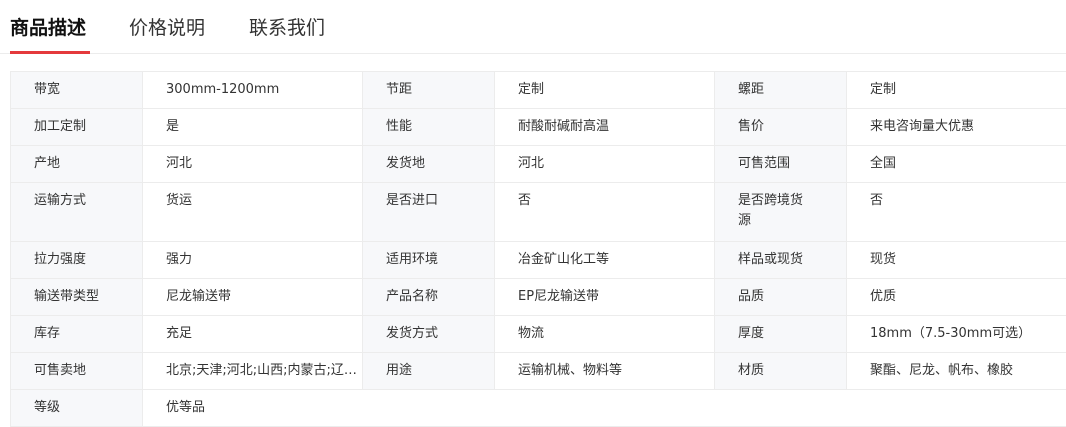 This screenshot has width=1066, height=427. Describe the element at coordinates (77, 297) in the screenshot. I see `attr-key: 输送带类型` at that location.